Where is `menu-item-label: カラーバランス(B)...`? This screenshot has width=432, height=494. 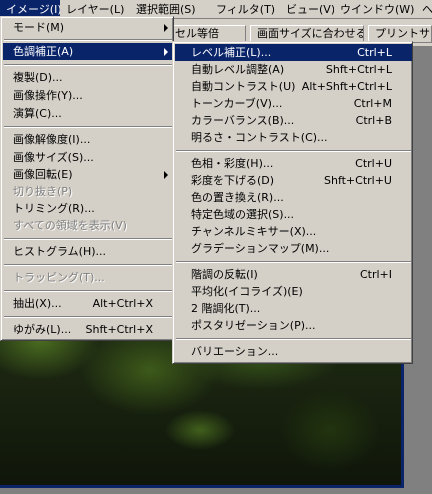 menu-item-label: カラーバランス(B)... is located at coordinates (243, 120).